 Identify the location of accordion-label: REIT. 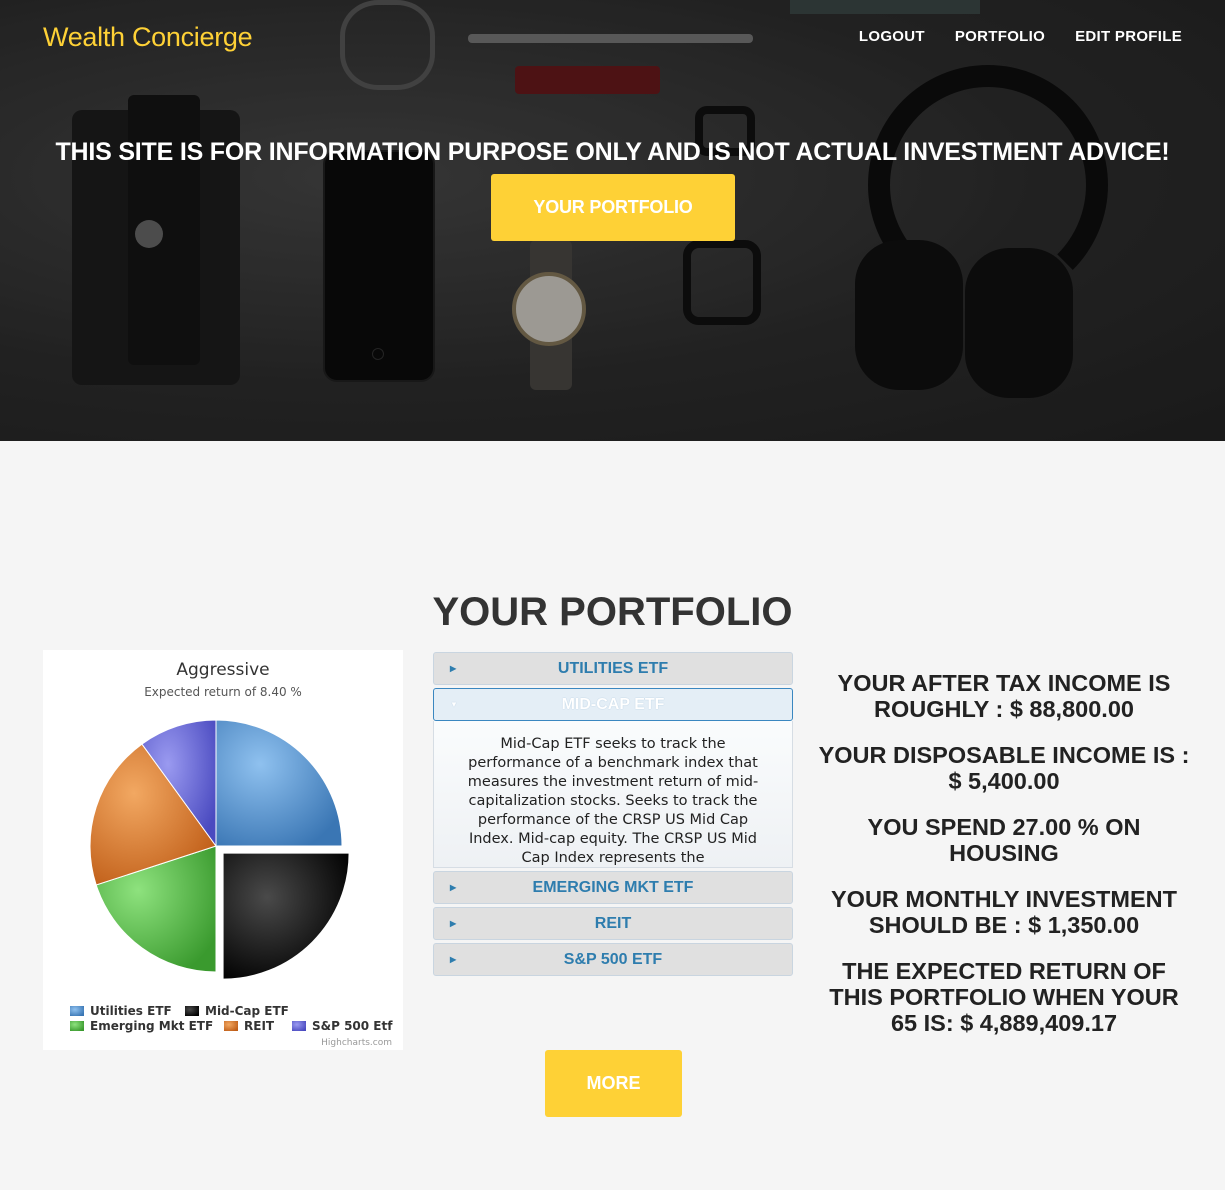
(613, 923).